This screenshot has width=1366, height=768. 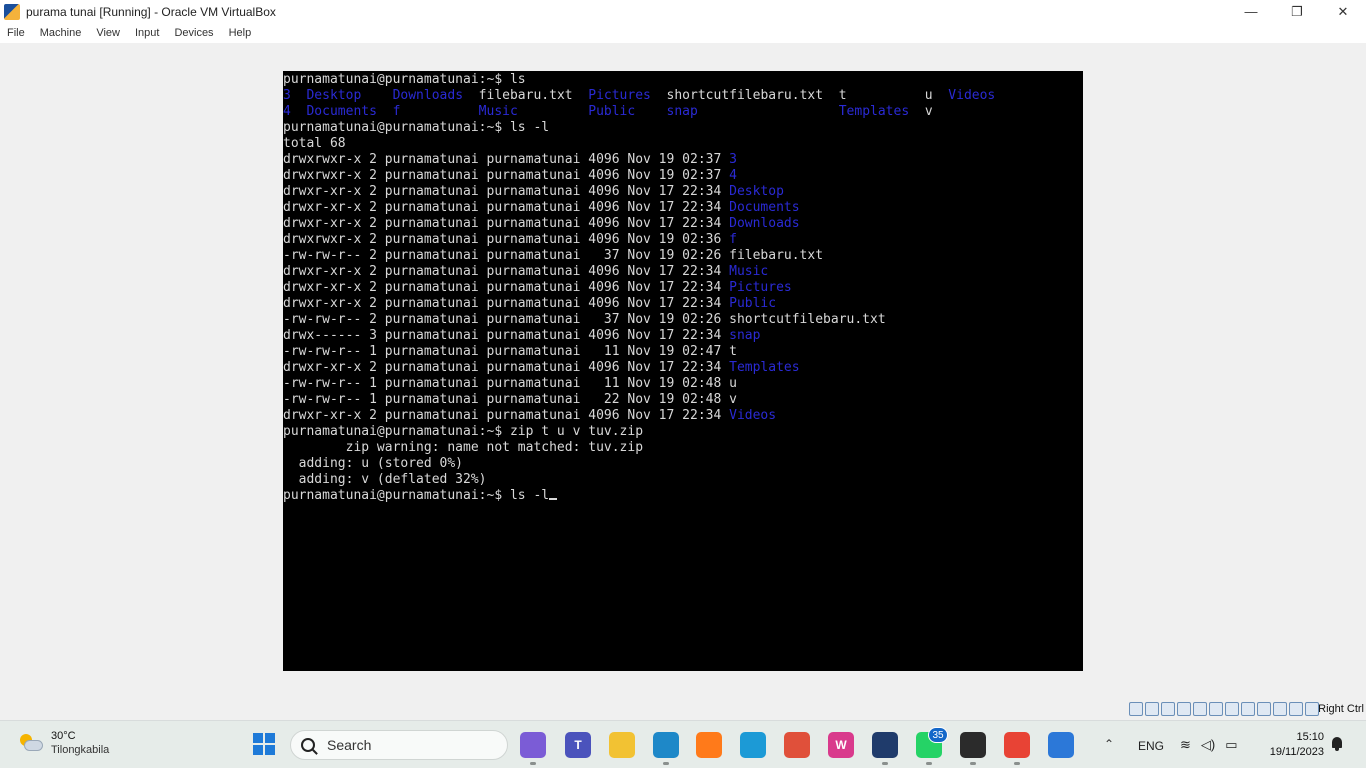 I want to click on network-icon, so click(x=1184, y=709).